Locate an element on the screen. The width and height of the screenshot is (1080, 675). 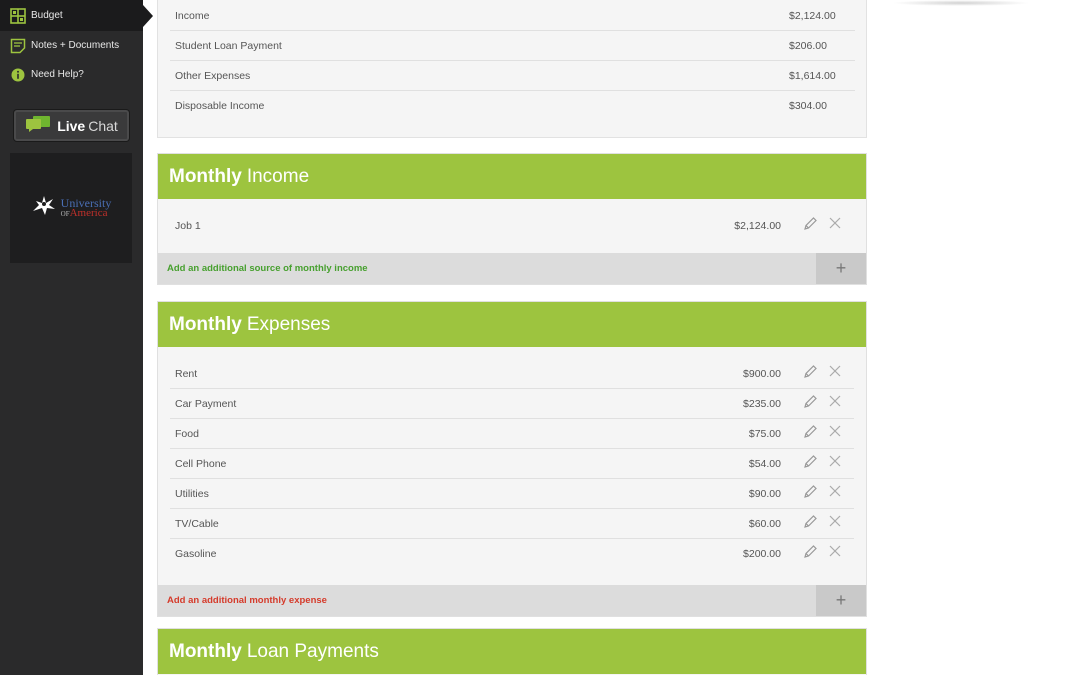
item-amount: $54.00 is located at coordinates (764, 463).